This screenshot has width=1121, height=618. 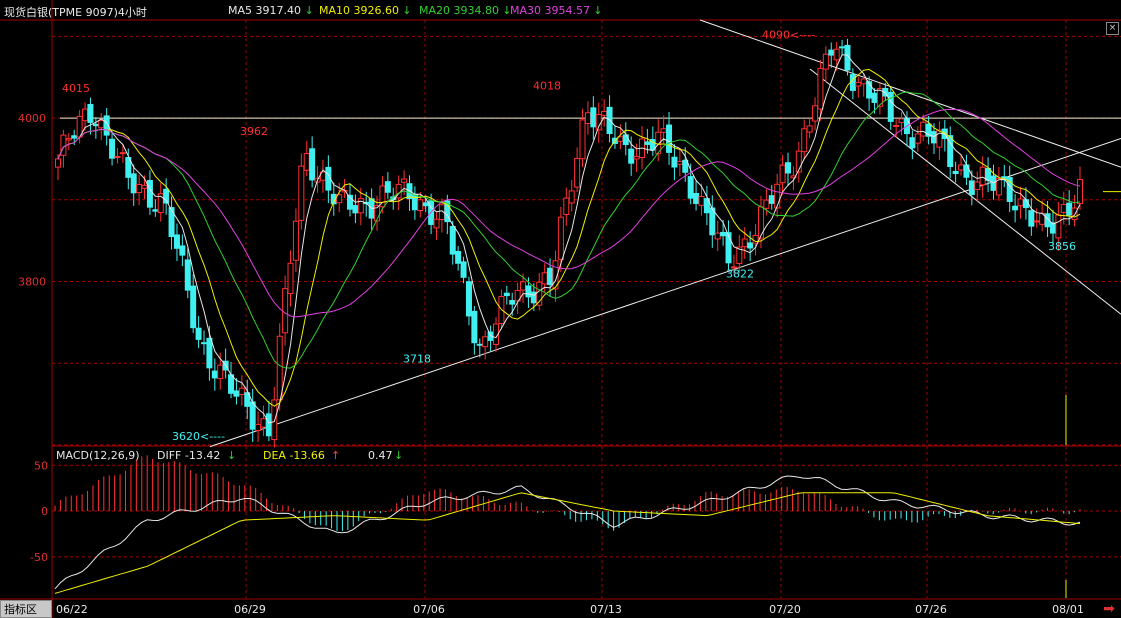 I want to click on price-annotation: 3620<----, so click(x=198, y=436).